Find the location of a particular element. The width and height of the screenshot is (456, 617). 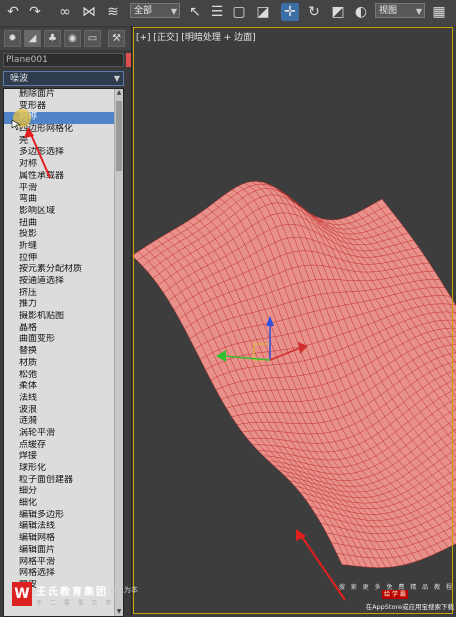

red-arrow-left is located at coordinates (40, 155).